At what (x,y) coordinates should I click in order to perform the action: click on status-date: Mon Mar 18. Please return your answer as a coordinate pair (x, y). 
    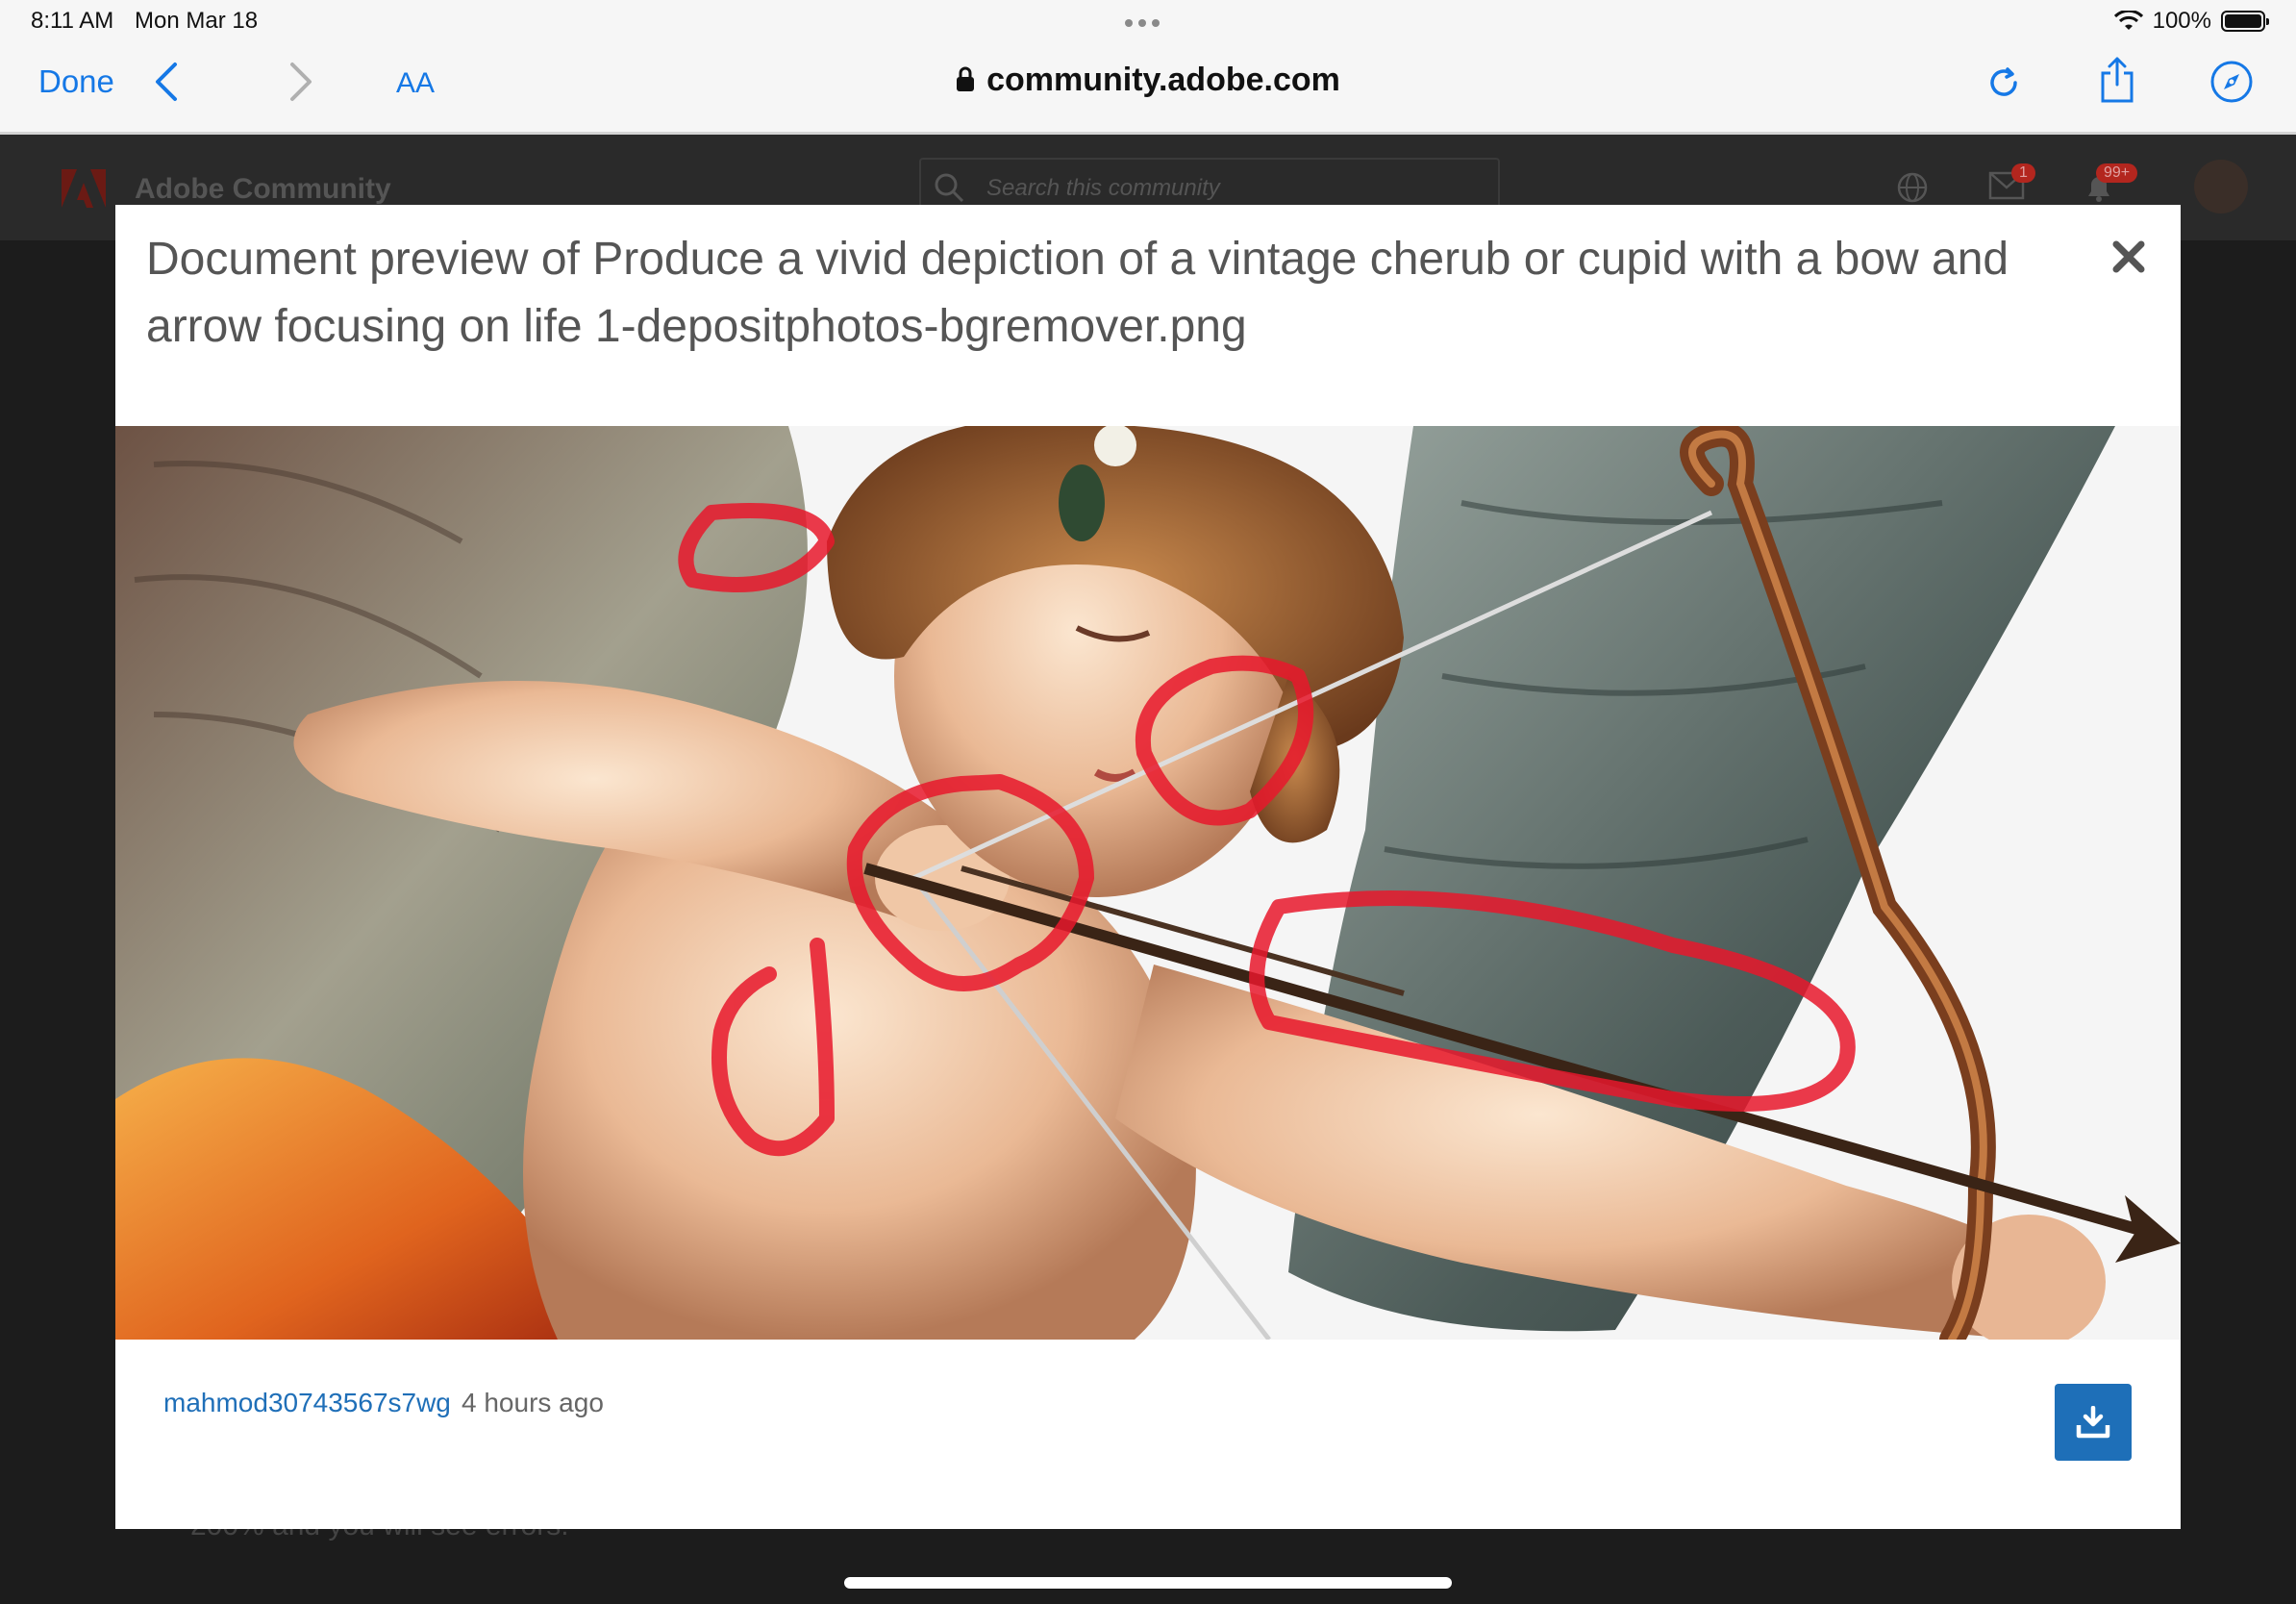
    Looking at the image, I should click on (197, 21).